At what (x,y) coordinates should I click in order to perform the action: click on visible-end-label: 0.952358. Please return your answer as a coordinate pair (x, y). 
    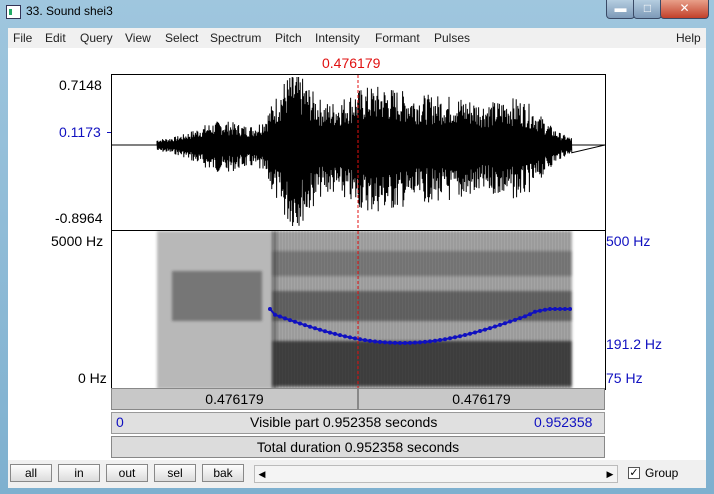
    Looking at the image, I should click on (563, 422).